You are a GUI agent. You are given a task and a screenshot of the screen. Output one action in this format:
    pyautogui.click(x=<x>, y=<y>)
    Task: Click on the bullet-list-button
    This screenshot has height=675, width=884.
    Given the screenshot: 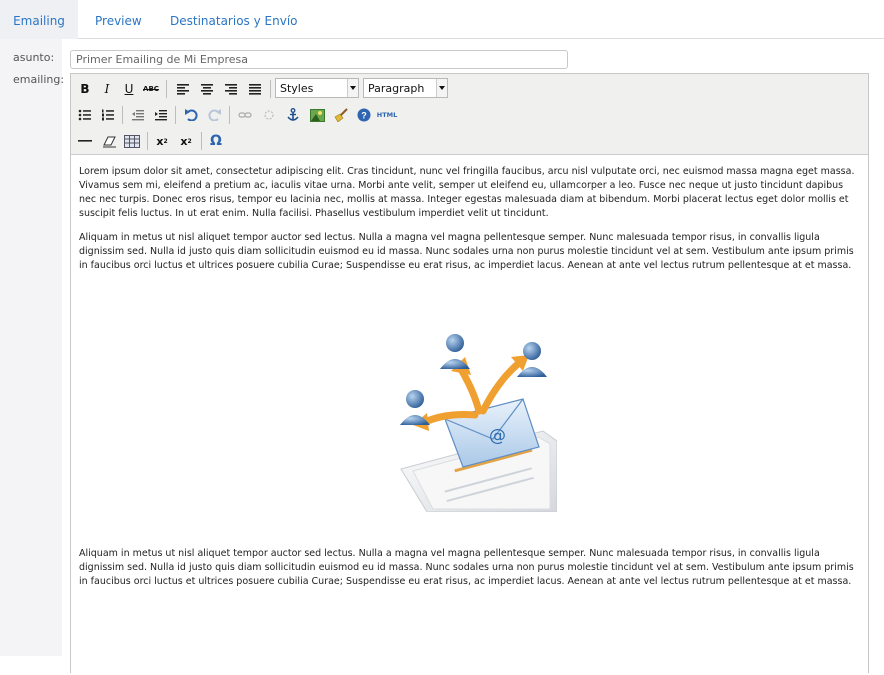 What is the action you would take?
    pyautogui.click(x=85, y=115)
    